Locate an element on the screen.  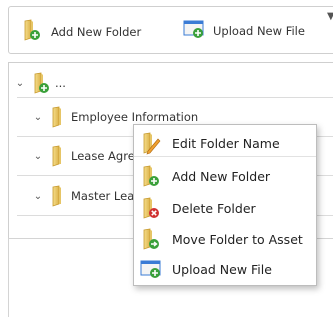
menu-item-move-folder-to-asset: Move Folder to Asset is located at coordinates (225, 239).